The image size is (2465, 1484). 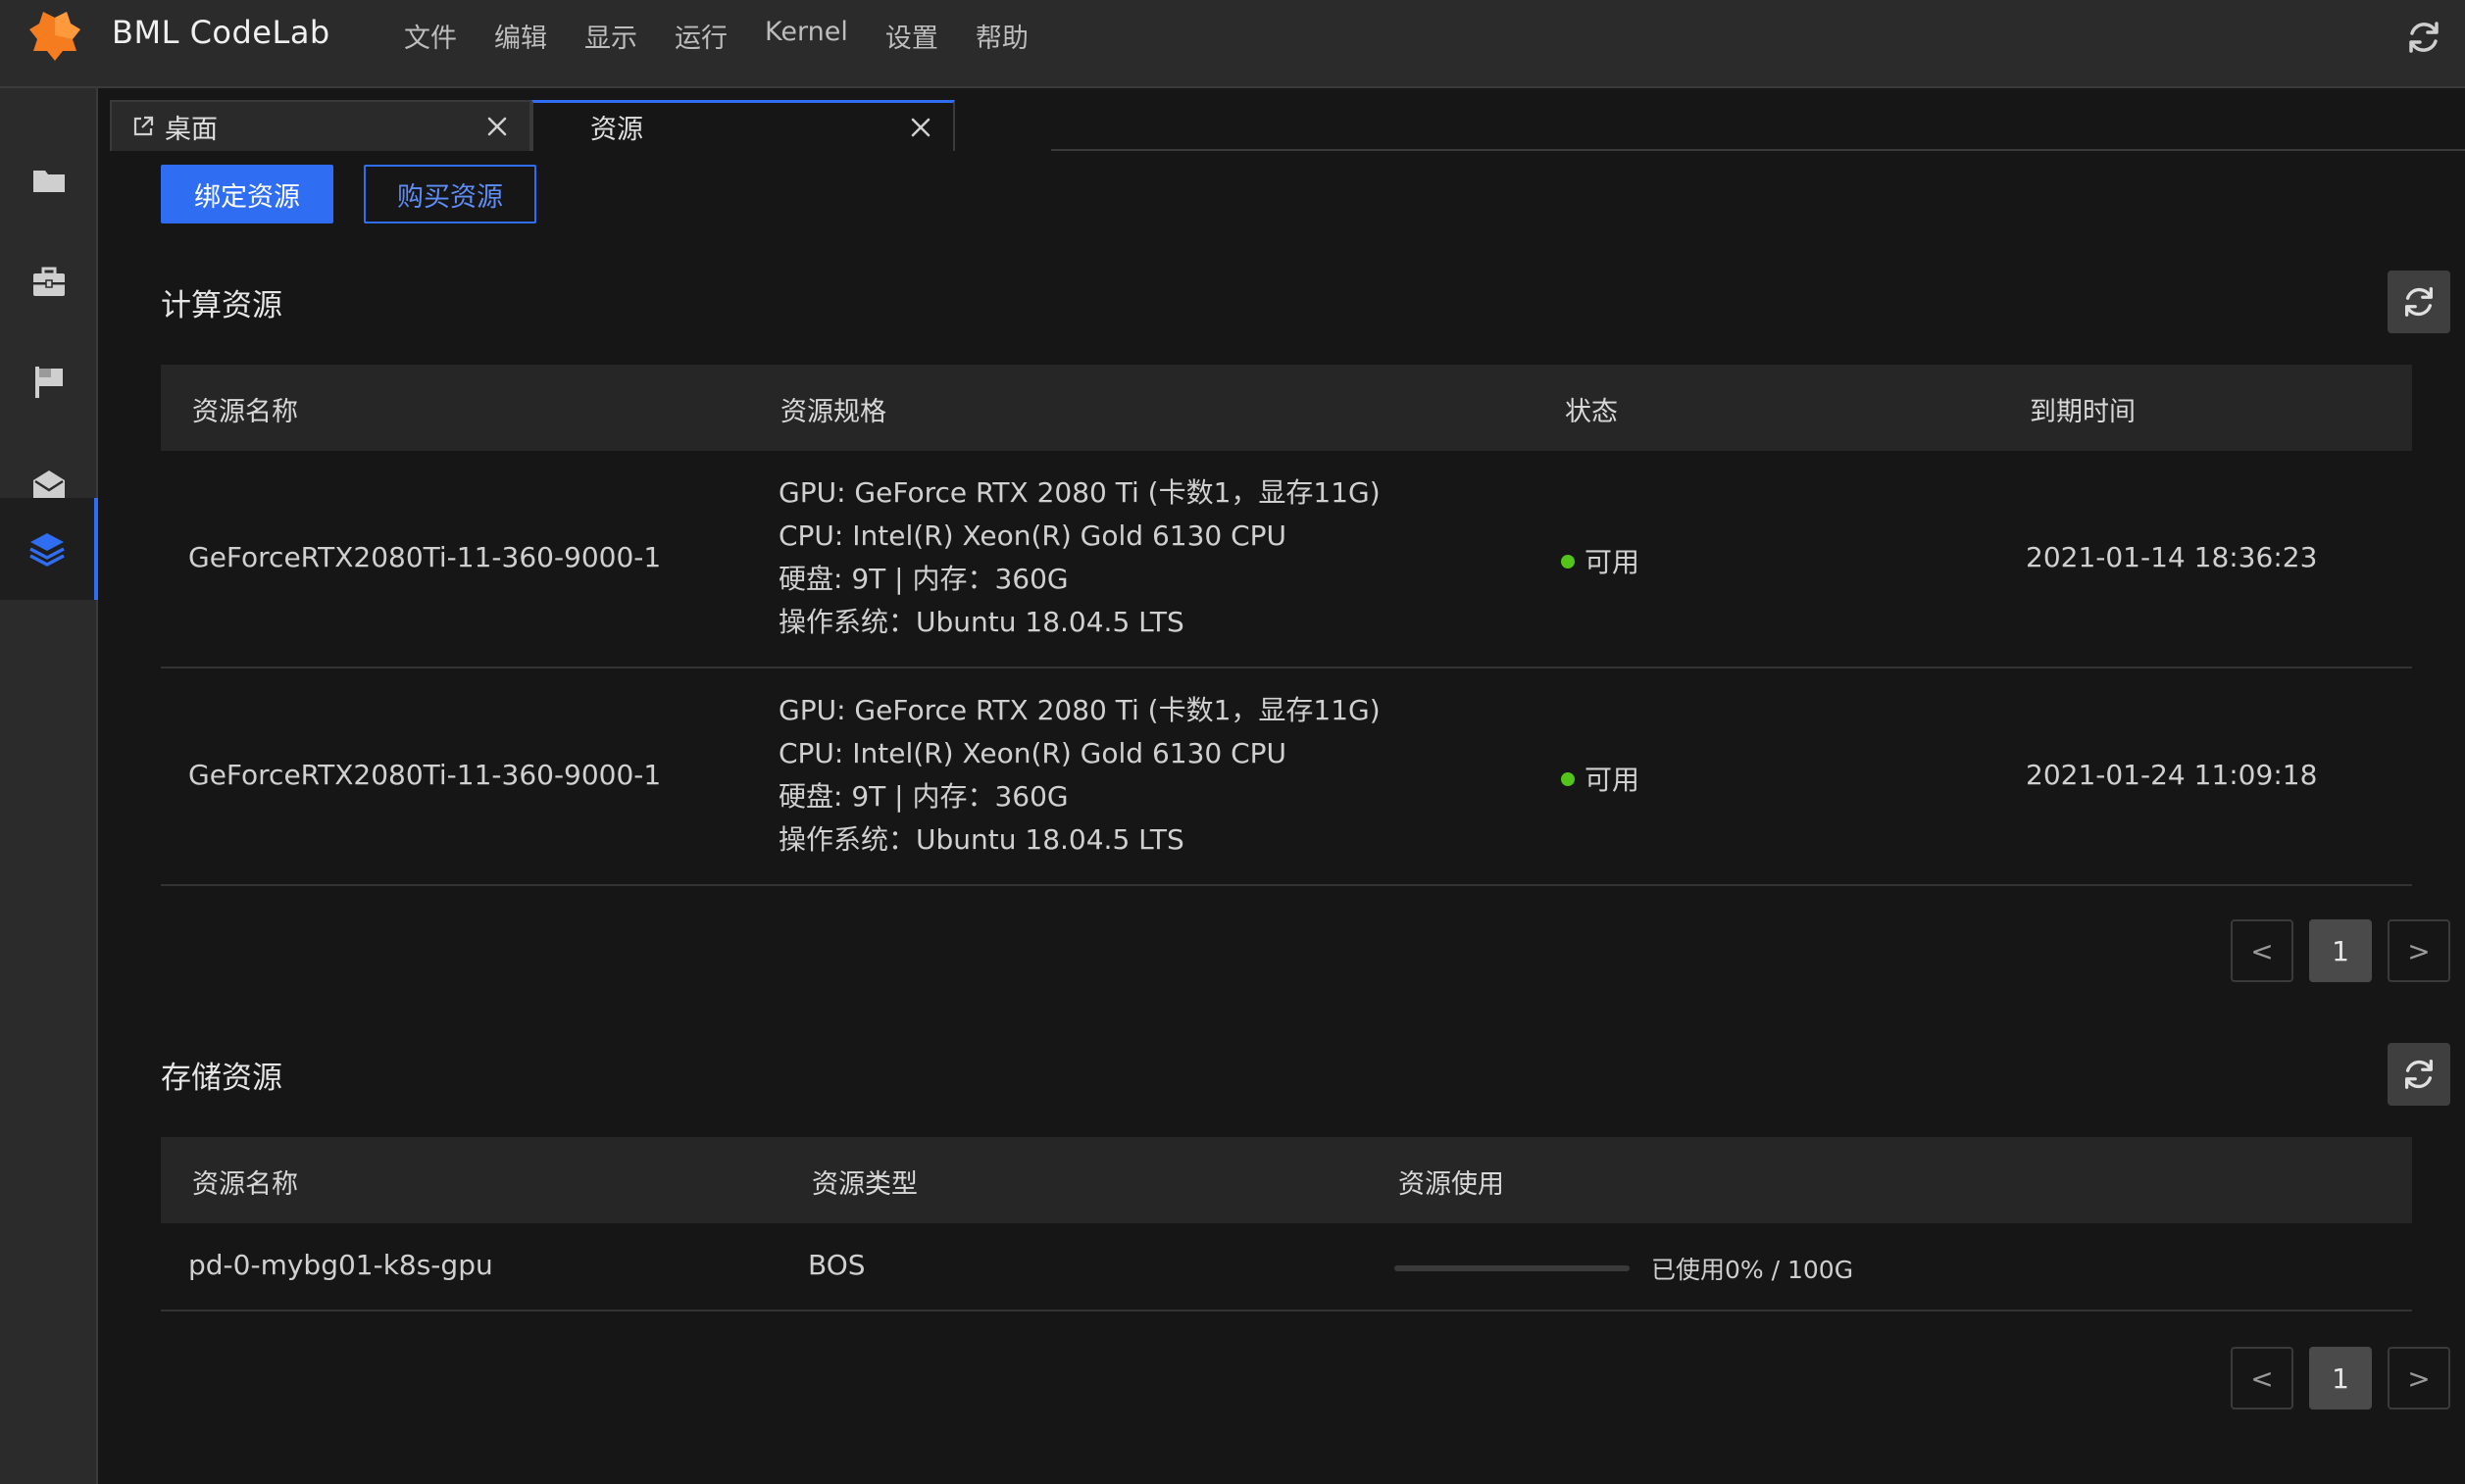 What do you see at coordinates (865, 1185) in the screenshot?
I see `column-header: 资源类型` at bounding box center [865, 1185].